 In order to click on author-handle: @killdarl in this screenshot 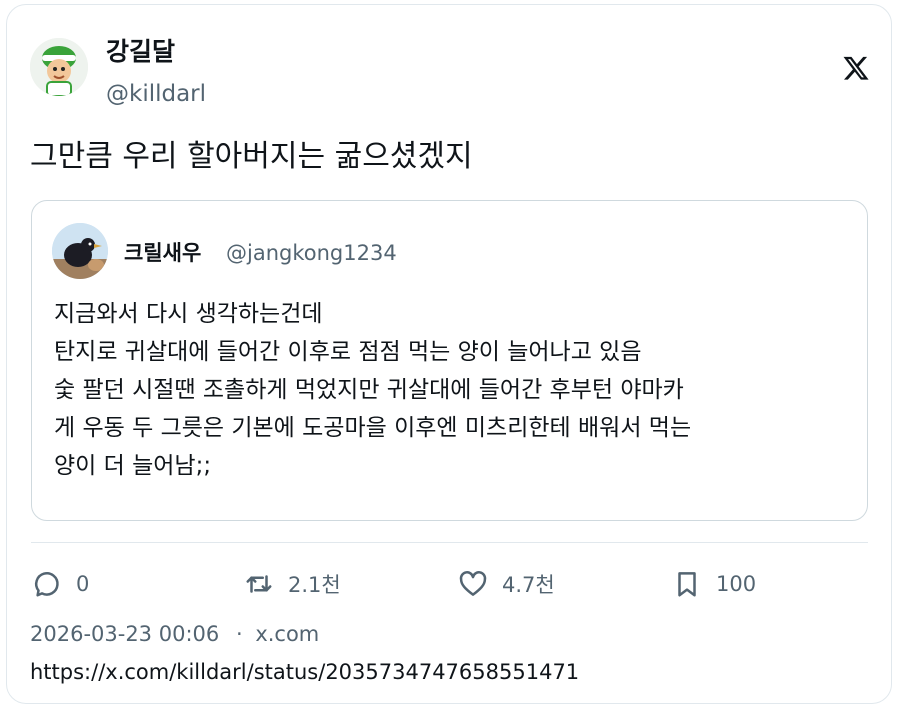, I will do `click(156, 94)`.